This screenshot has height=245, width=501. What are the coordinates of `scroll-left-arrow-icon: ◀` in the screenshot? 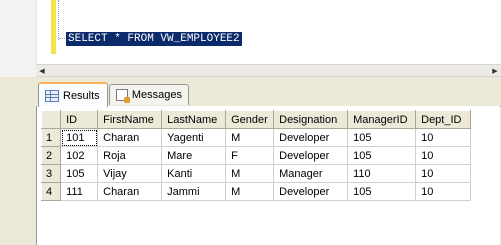 It's located at (42, 70).